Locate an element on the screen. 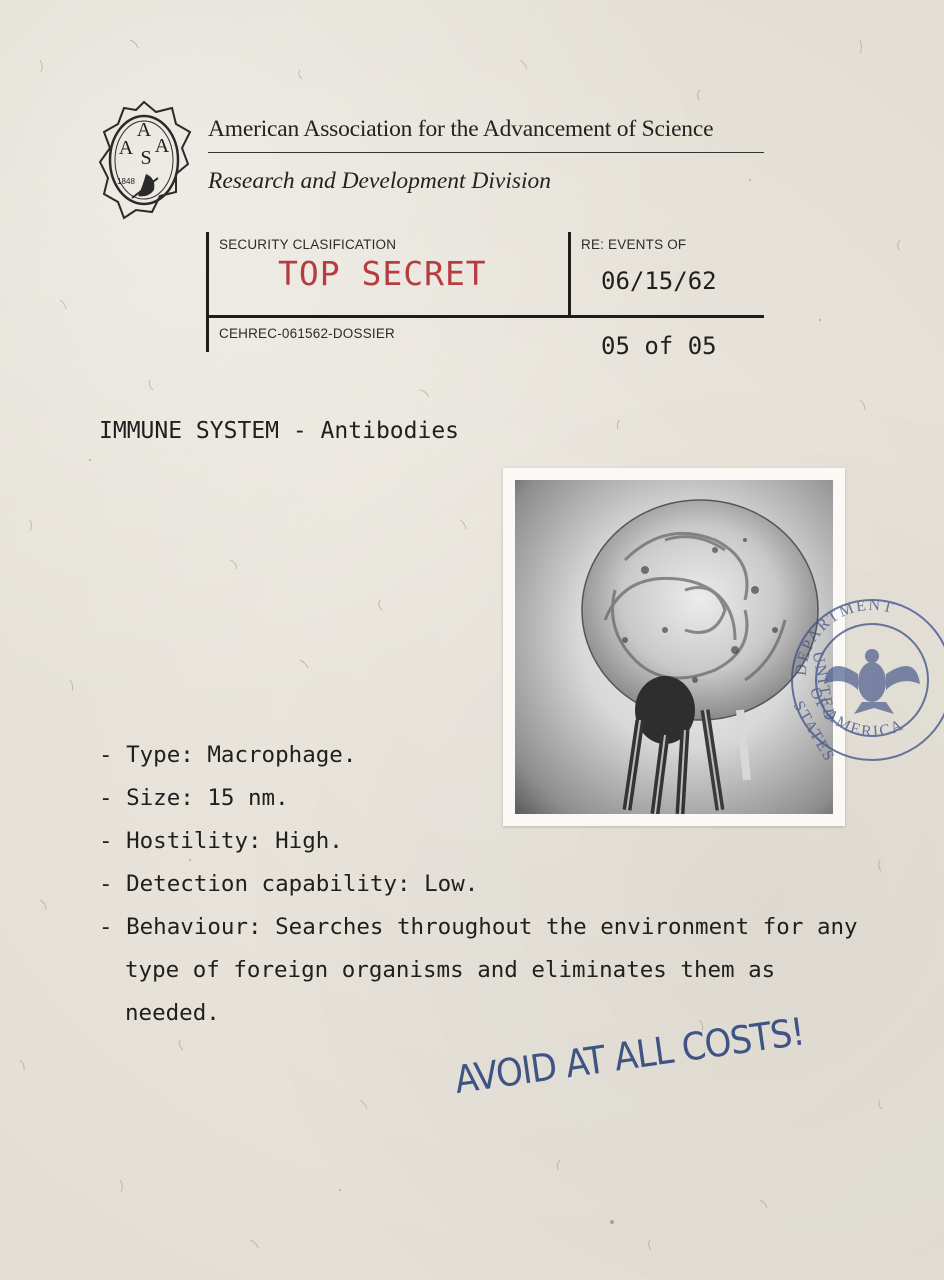  page-indicator: 05 of 05 is located at coordinates (659, 346).